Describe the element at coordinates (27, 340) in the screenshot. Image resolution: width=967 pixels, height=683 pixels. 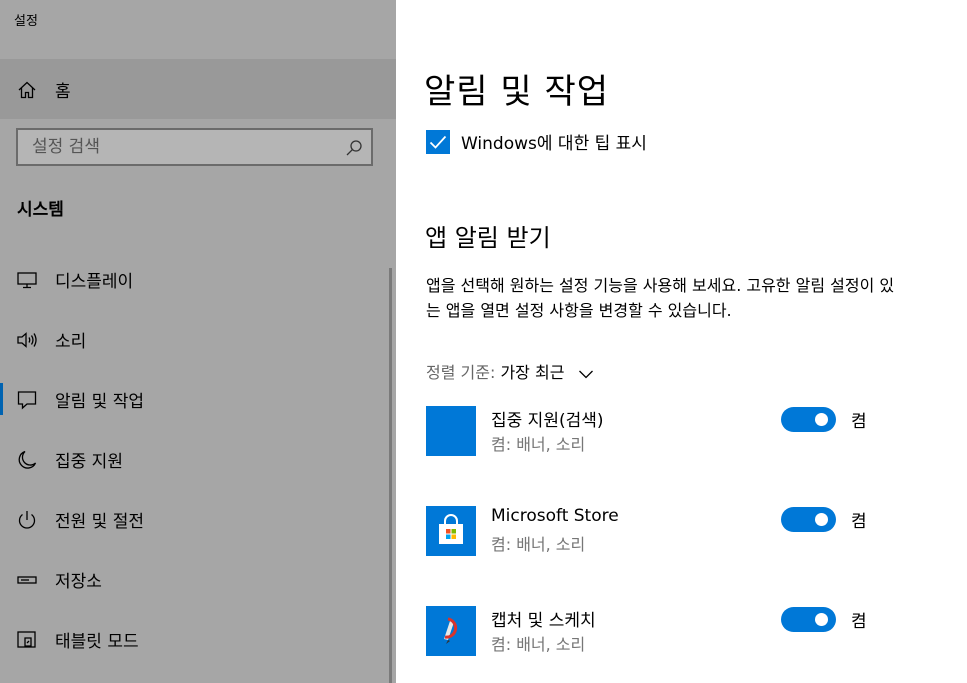
I see `speaker-icon` at that location.